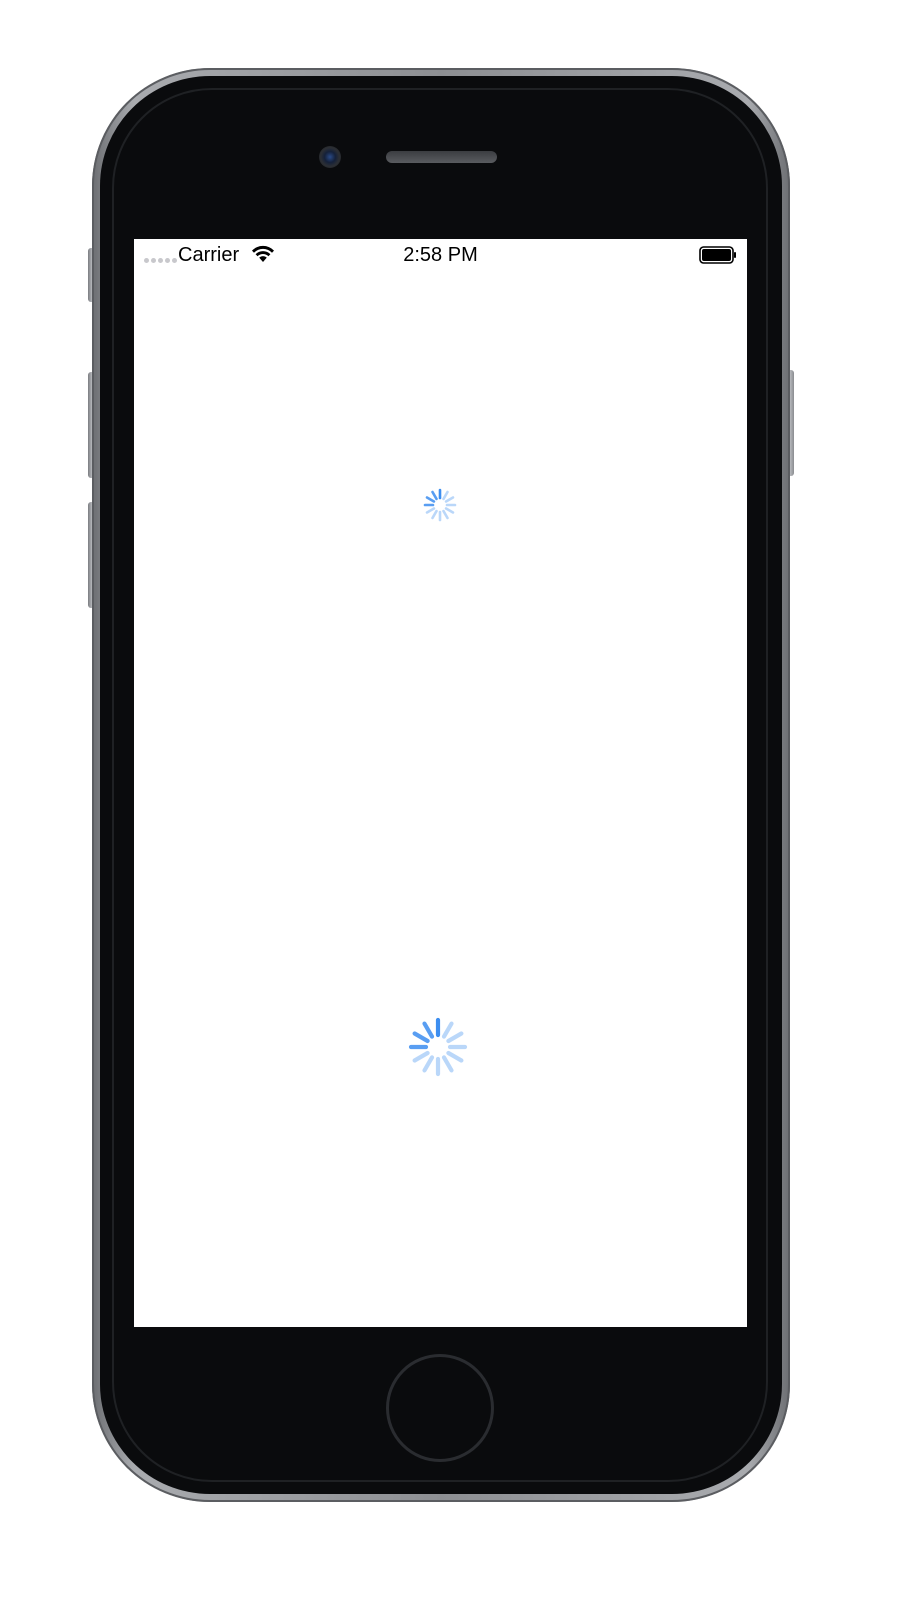 The image size is (900, 1600). Describe the element at coordinates (330, 157) in the screenshot. I see `front-camera-icon` at that location.